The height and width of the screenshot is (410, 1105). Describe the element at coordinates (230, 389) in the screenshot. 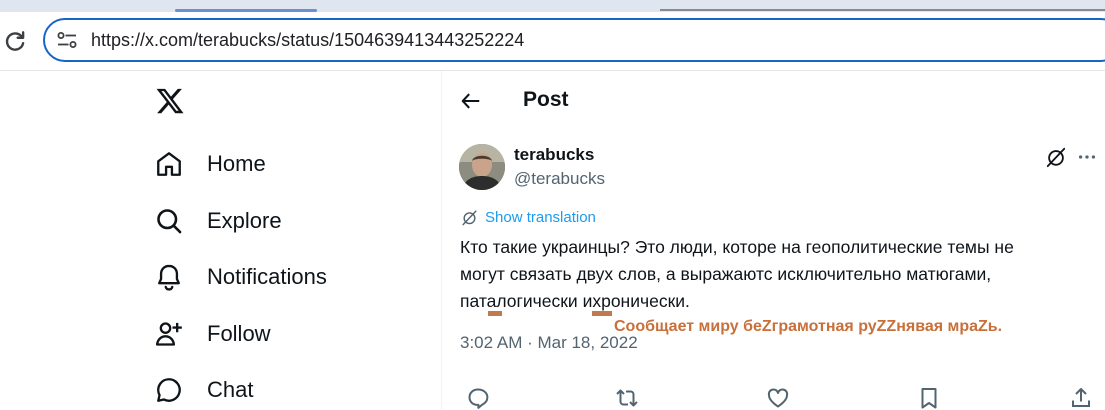

I see `nav-label-chat: Chat` at that location.